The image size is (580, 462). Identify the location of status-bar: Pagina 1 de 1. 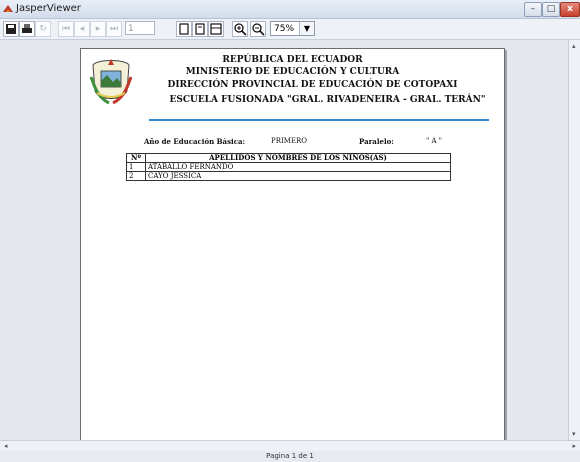
(290, 456).